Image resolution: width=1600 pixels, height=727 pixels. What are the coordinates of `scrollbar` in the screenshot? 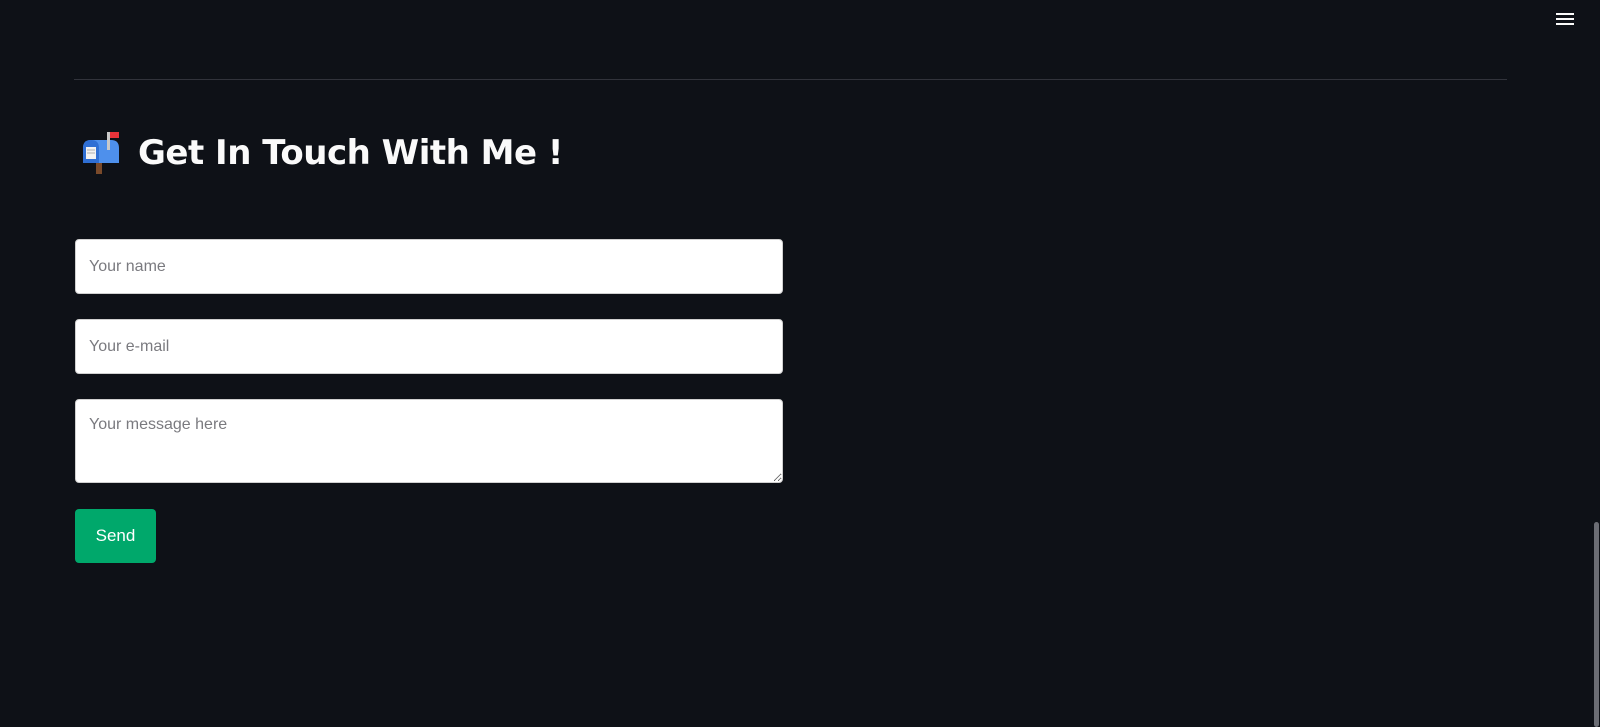 It's located at (1595, 363).